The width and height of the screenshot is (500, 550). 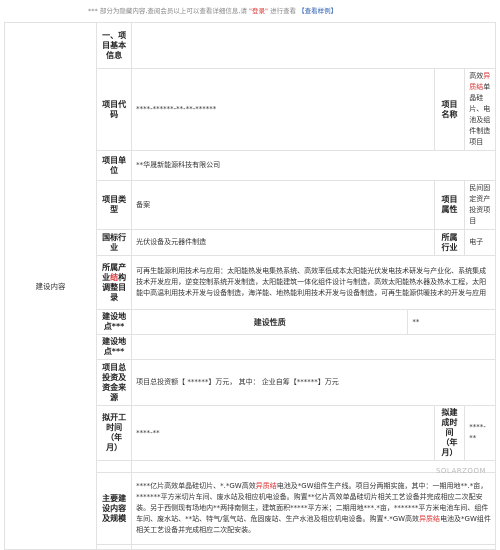 I want to click on section-title: 一、项目基本信息, so click(x=114, y=45).